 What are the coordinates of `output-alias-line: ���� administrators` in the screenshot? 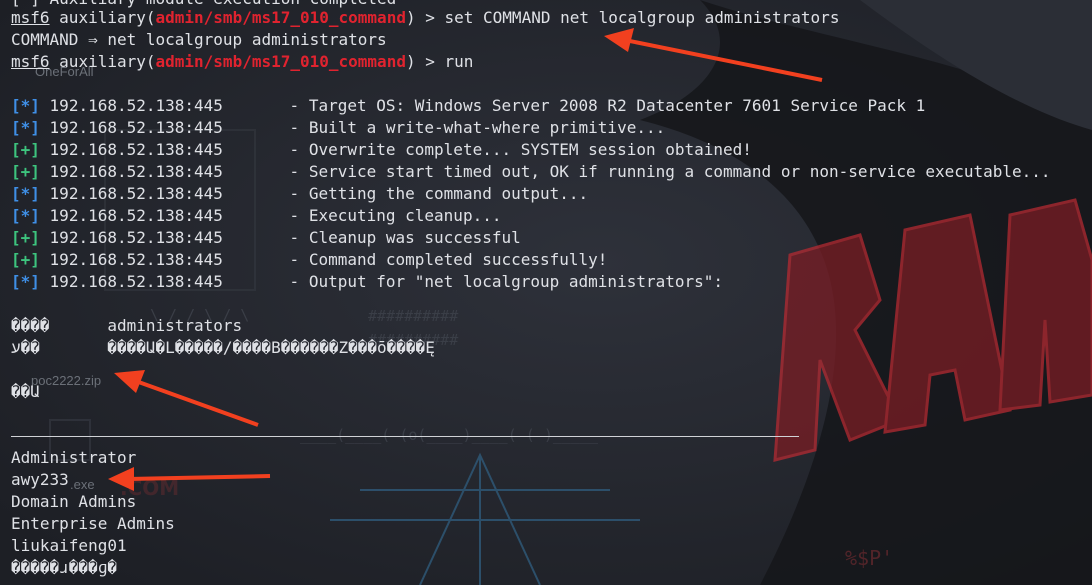 It's located at (127, 325).